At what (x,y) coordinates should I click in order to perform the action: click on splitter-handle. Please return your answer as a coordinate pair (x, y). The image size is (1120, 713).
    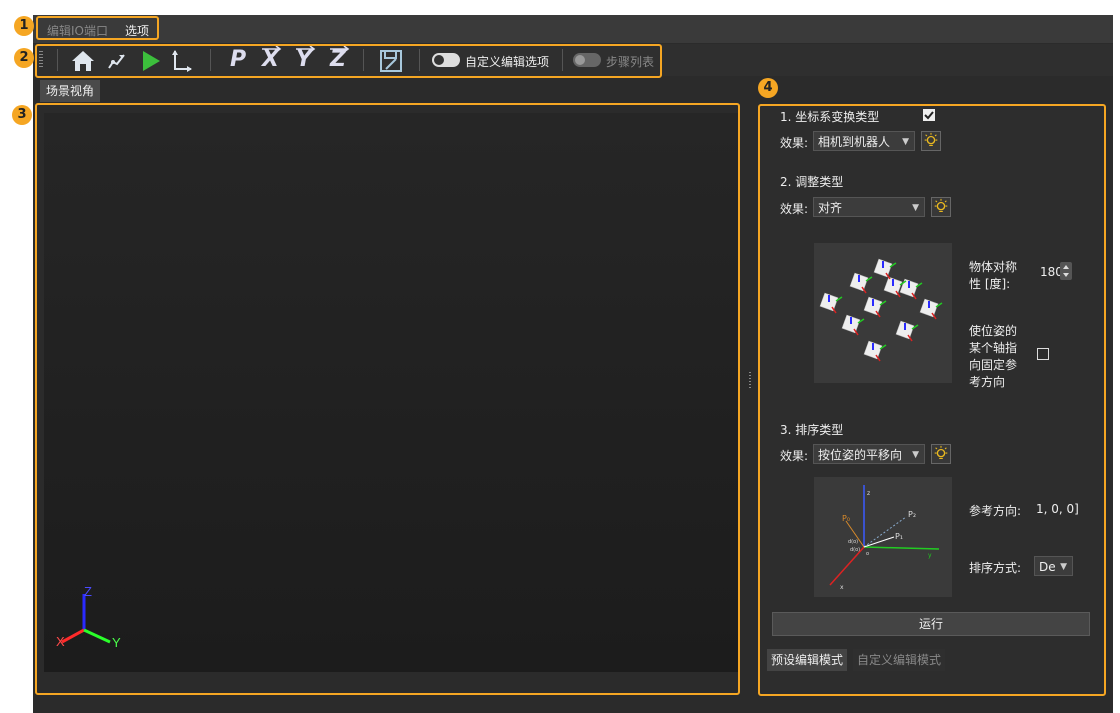
    Looking at the image, I should click on (750, 381).